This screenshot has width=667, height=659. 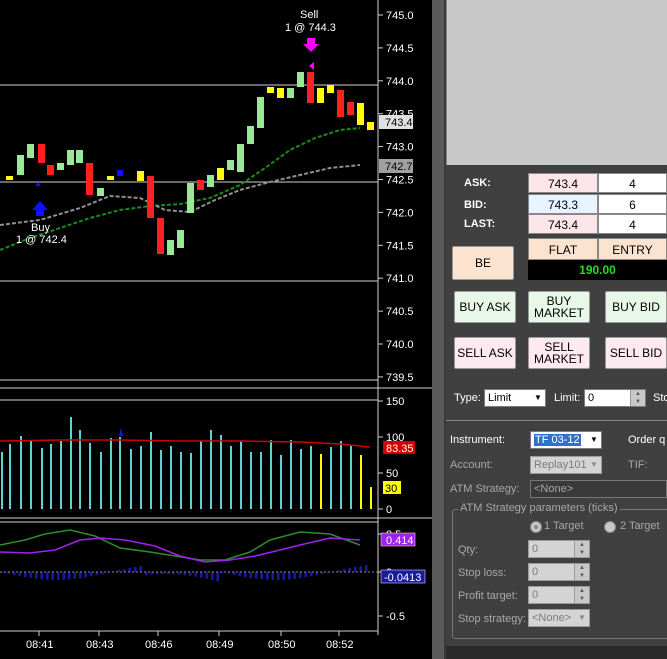 I want to click on time-axis-label: 08:50, so click(x=282, y=645).